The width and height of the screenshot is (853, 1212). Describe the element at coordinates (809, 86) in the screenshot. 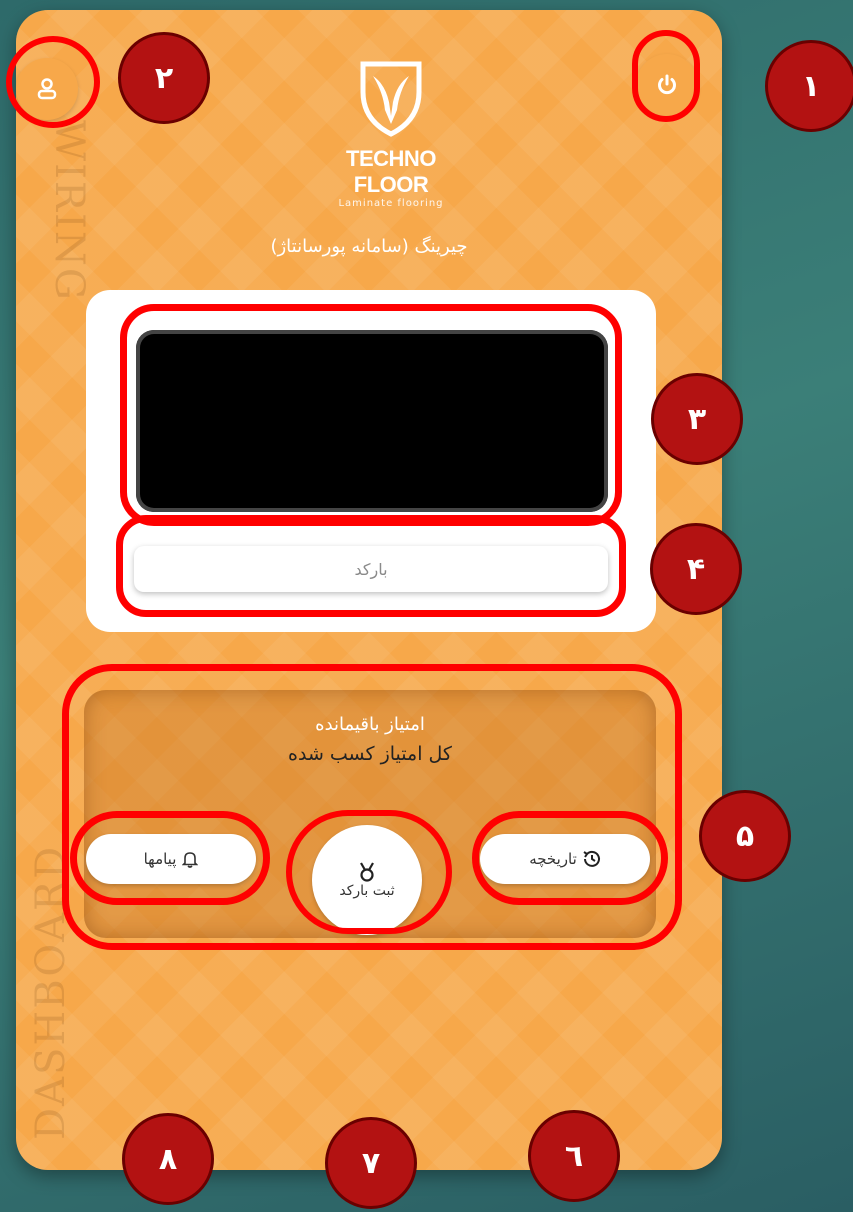

I see `annotation-badge-1: ۱` at that location.